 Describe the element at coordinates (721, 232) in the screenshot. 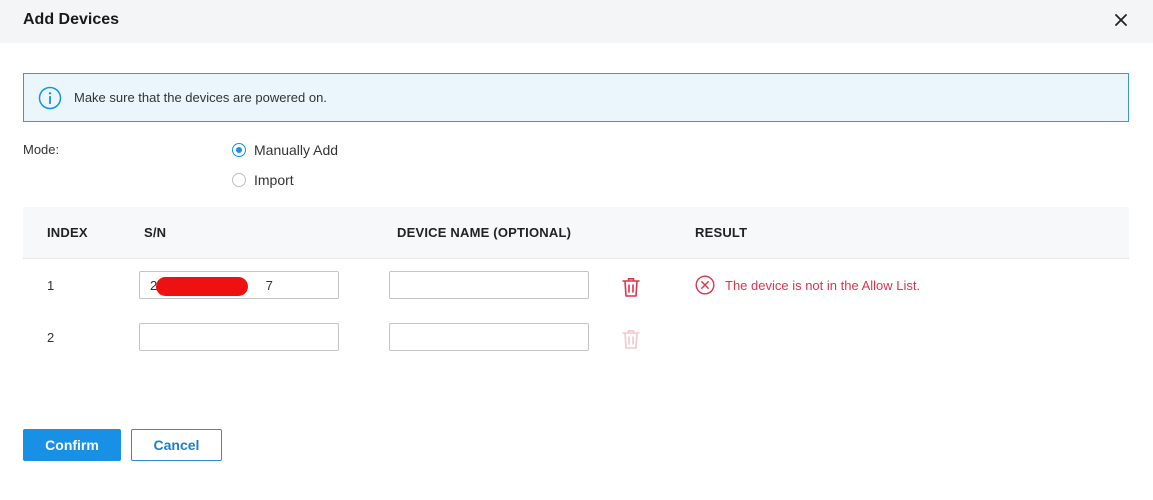

I see `column-header-result: RESULT` at that location.